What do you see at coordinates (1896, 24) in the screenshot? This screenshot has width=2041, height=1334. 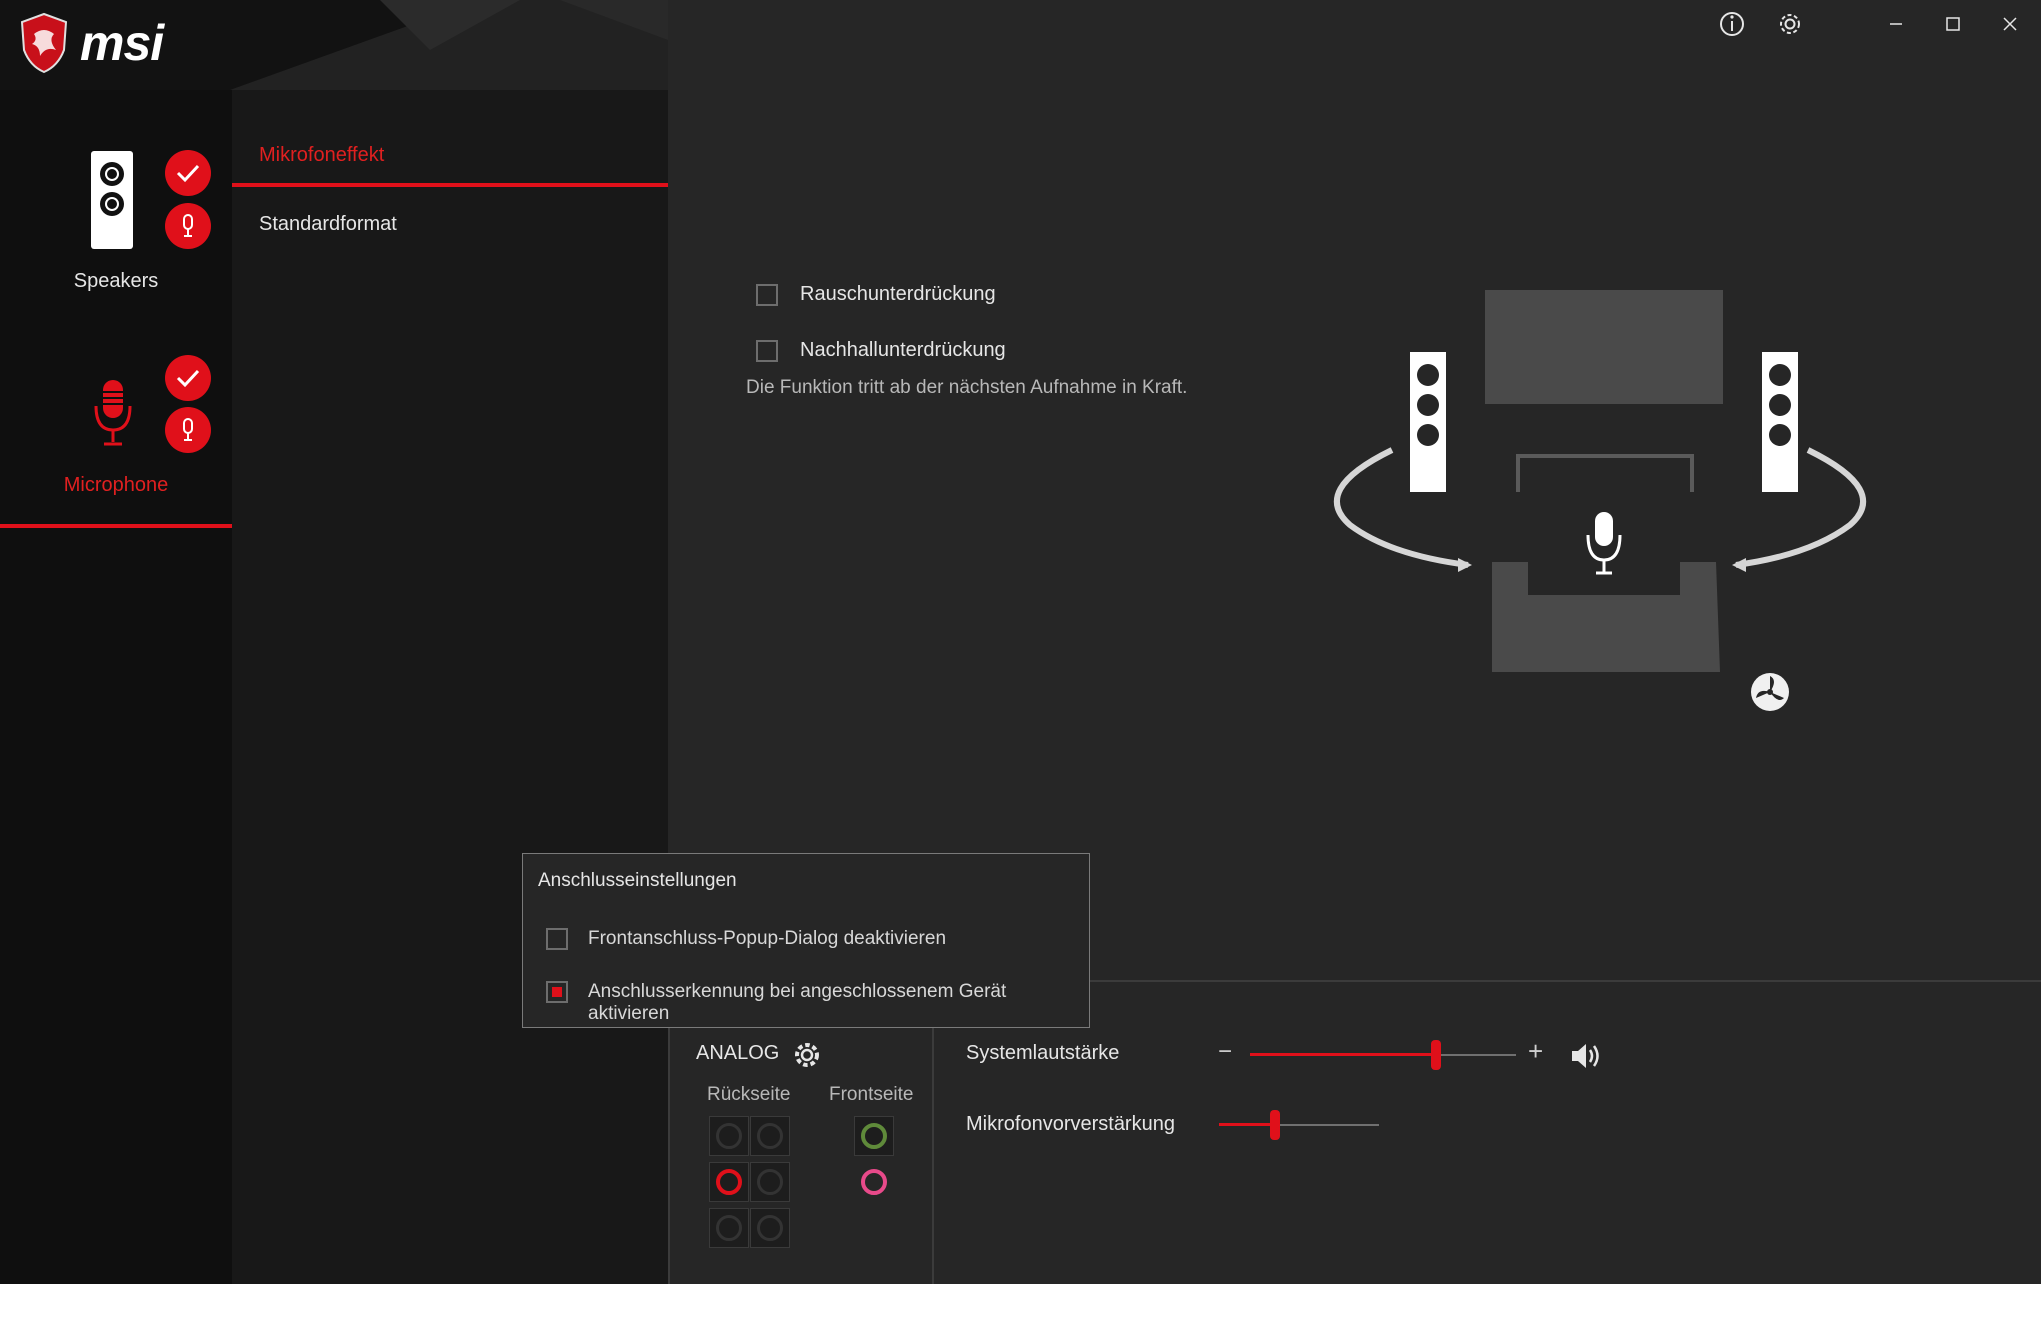 I see `minimize-icon` at bounding box center [1896, 24].